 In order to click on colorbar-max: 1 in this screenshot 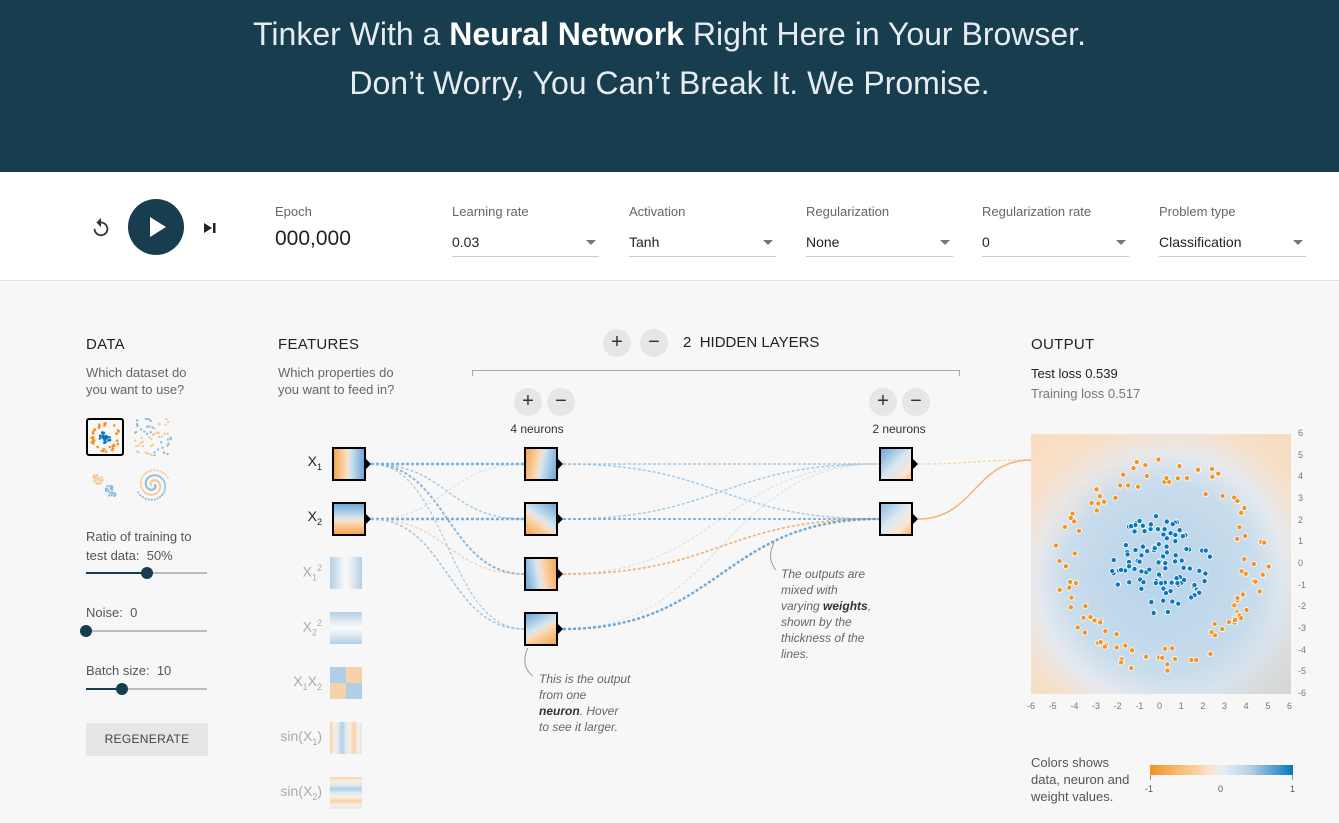, I will do `click(1293, 789)`.